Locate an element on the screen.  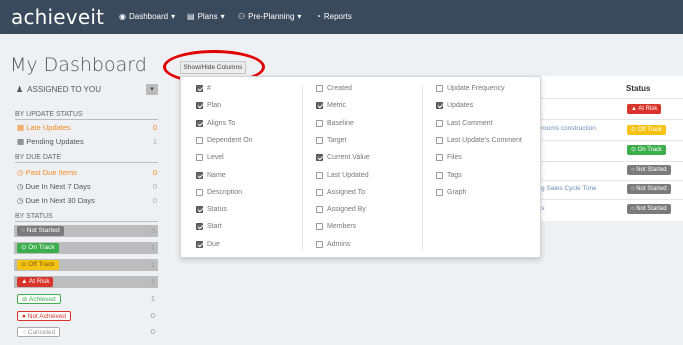
table-row-link: g Sales Cycle Time is located at coordinates (569, 188).